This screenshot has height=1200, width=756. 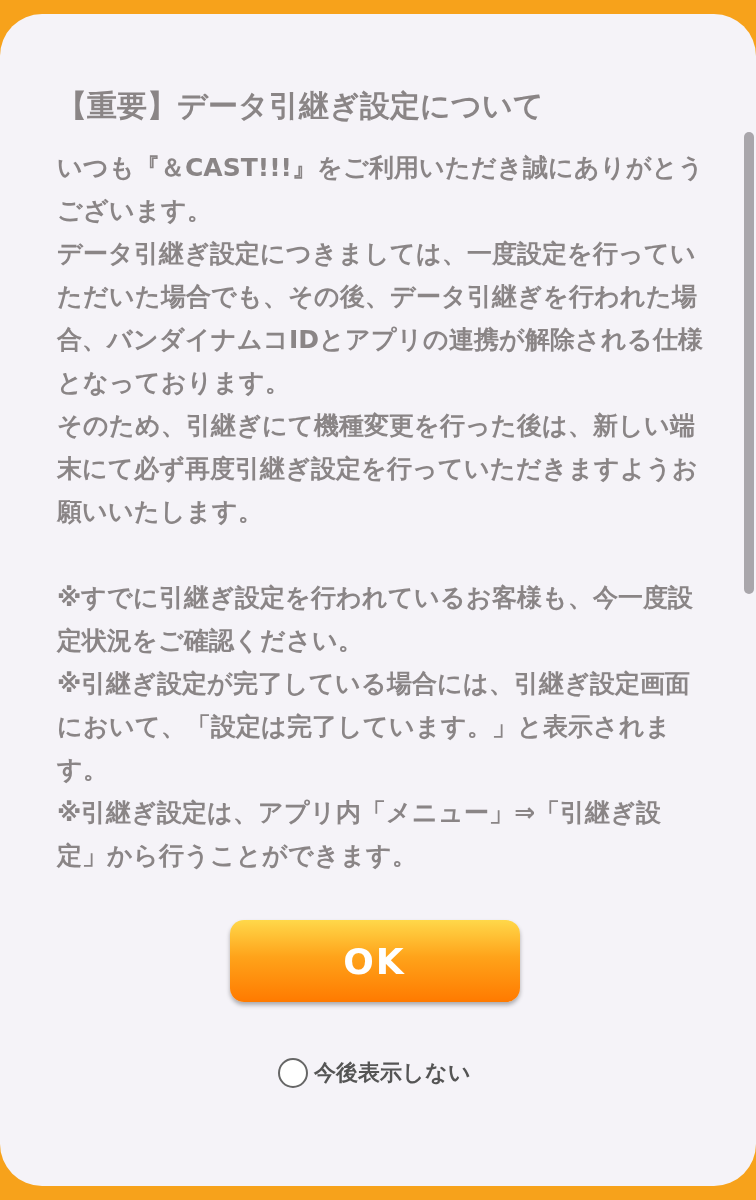 What do you see at coordinates (392, 1073) in the screenshot?
I see `checkbox-label: 今後表示しない` at bounding box center [392, 1073].